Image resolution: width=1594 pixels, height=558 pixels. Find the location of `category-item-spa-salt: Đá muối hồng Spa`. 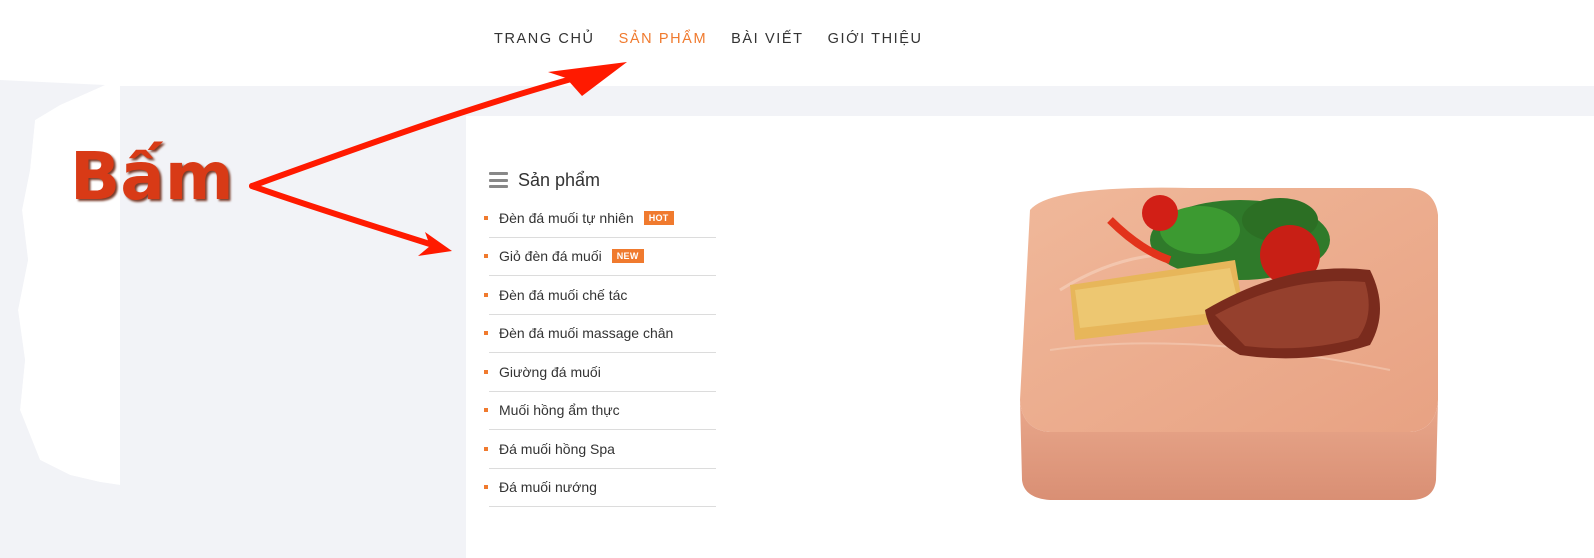

category-item-spa-salt: Đá muối hồng Spa is located at coordinates (600, 449).